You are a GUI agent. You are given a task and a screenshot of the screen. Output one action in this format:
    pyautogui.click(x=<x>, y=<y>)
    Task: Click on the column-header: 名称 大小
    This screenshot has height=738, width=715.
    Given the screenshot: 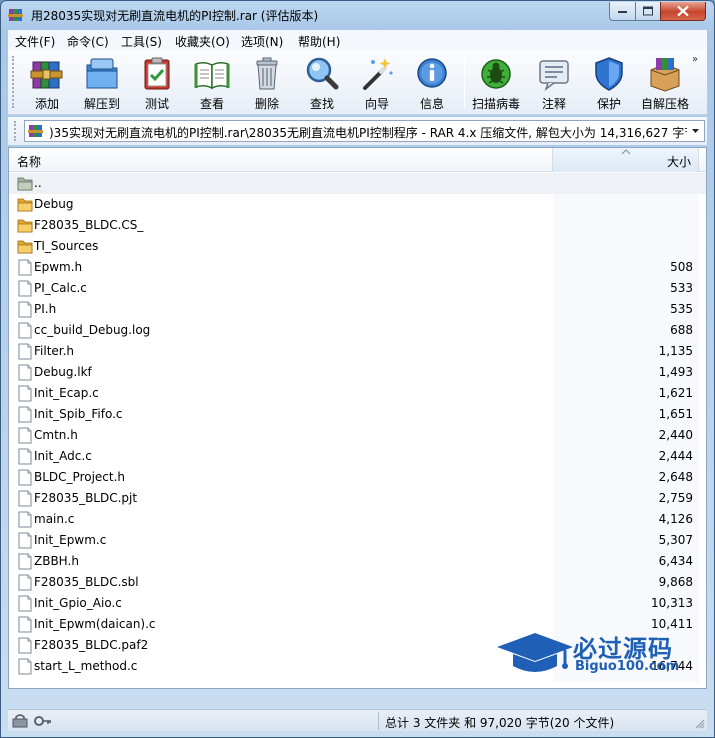 What is the action you would take?
    pyautogui.click(x=357, y=160)
    